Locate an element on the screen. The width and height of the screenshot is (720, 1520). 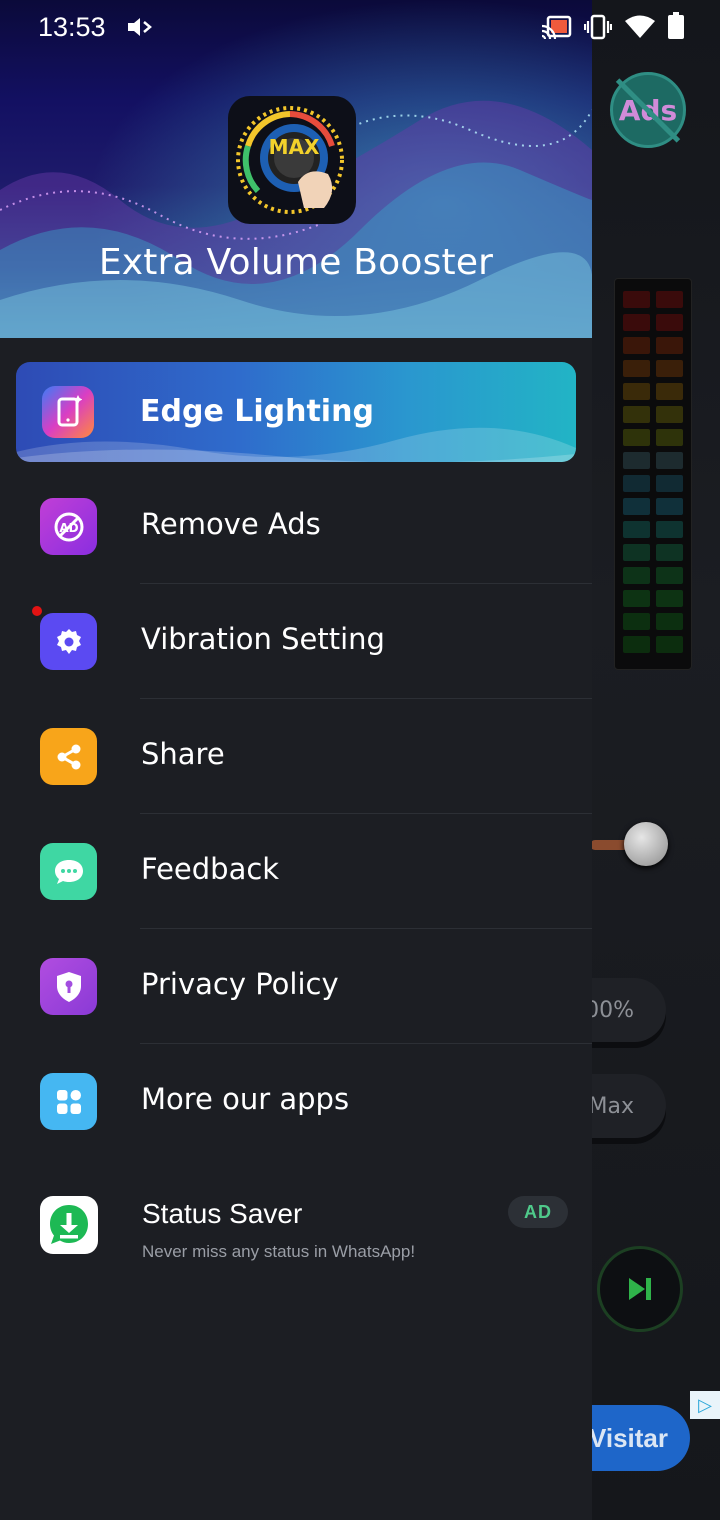
edge-lighting-icon is located at coordinates (68, 412).